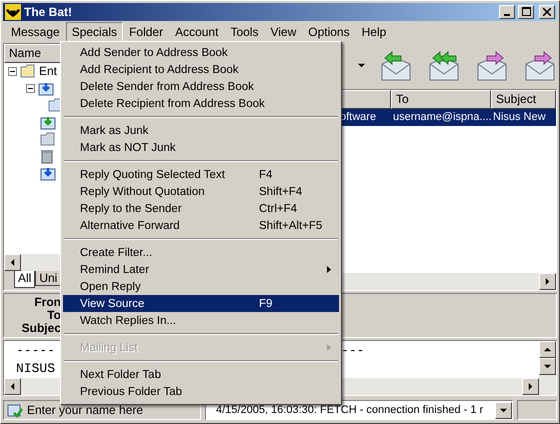 The image size is (560, 424). I want to click on field-label: To, so click(53, 315).